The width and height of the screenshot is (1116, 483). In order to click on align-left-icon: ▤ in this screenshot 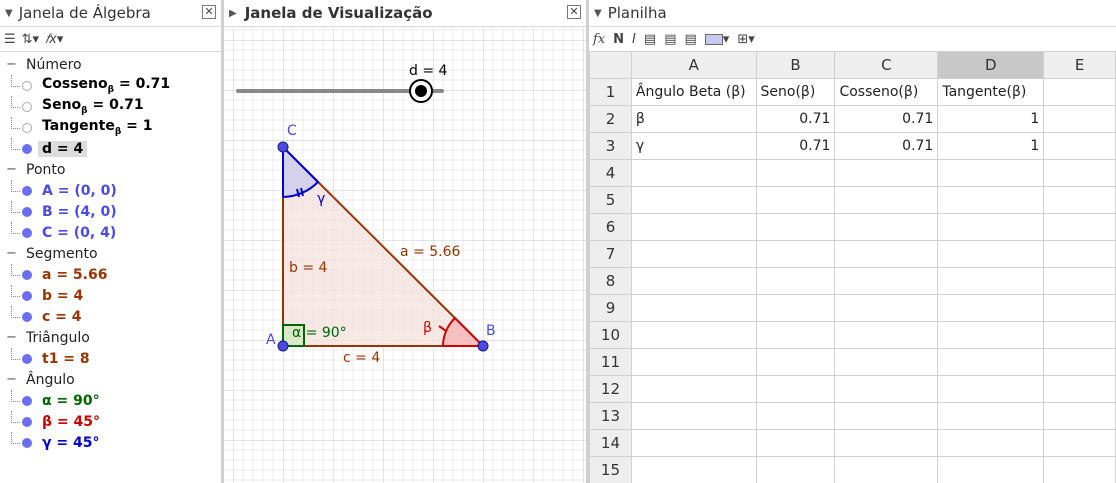, I will do `click(650, 39)`.